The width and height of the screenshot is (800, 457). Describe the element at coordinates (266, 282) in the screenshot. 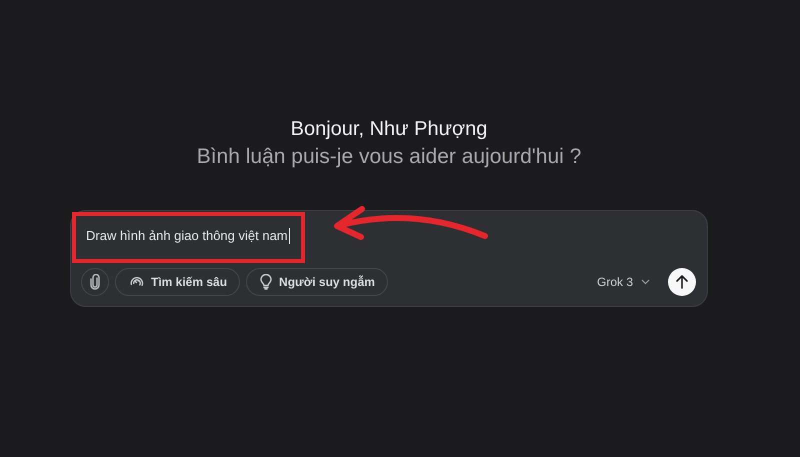

I see `lightbulb-icon` at that location.